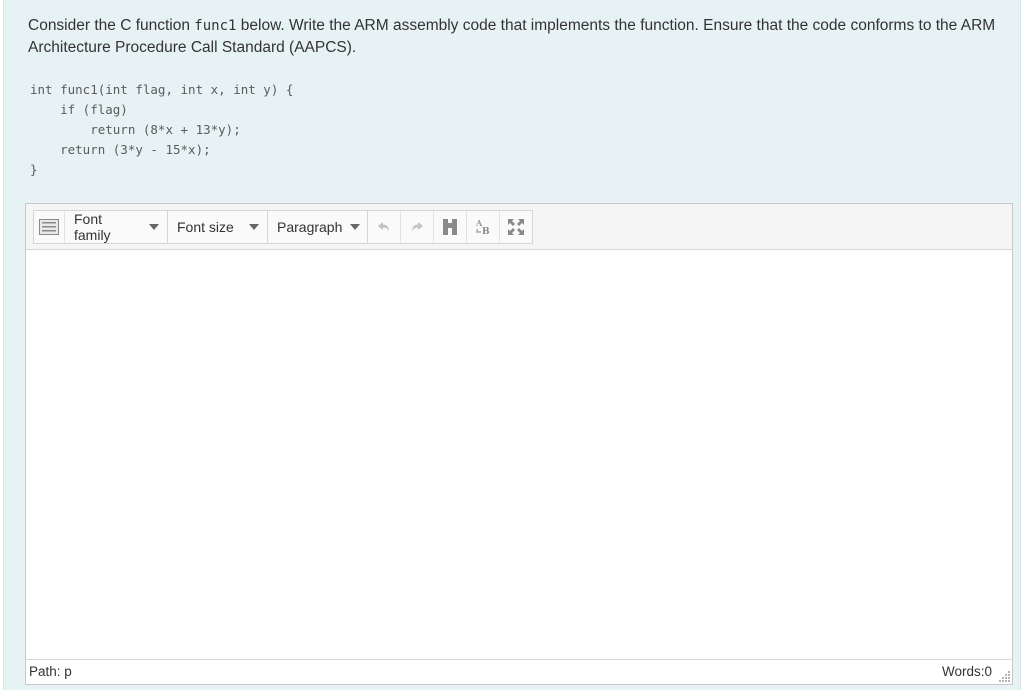 The width and height of the screenshot is (1024, 690). I want to click on keyboard-icon, so click(49, 227).